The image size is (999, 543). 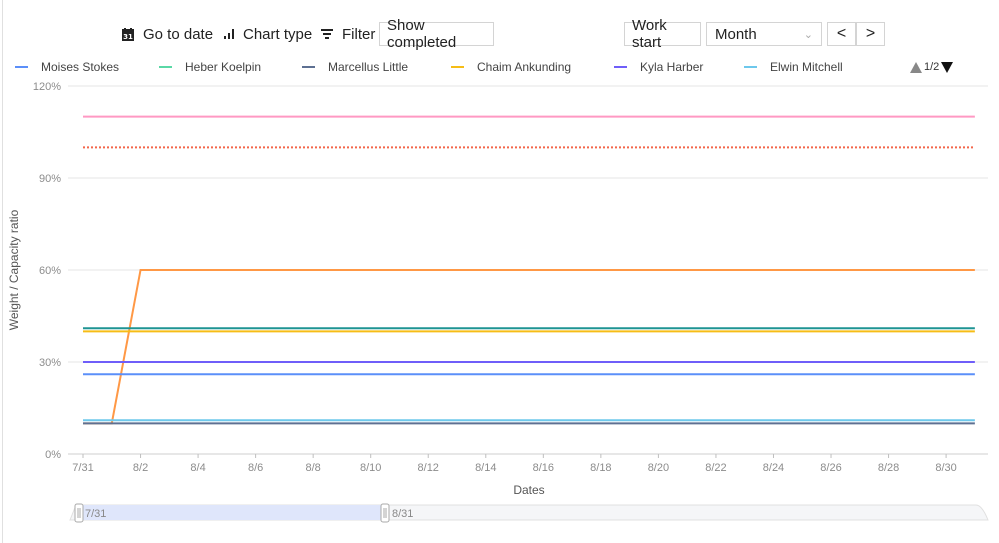 I want to click on x-tick-label: 8/6, so click(x=255, y=468).